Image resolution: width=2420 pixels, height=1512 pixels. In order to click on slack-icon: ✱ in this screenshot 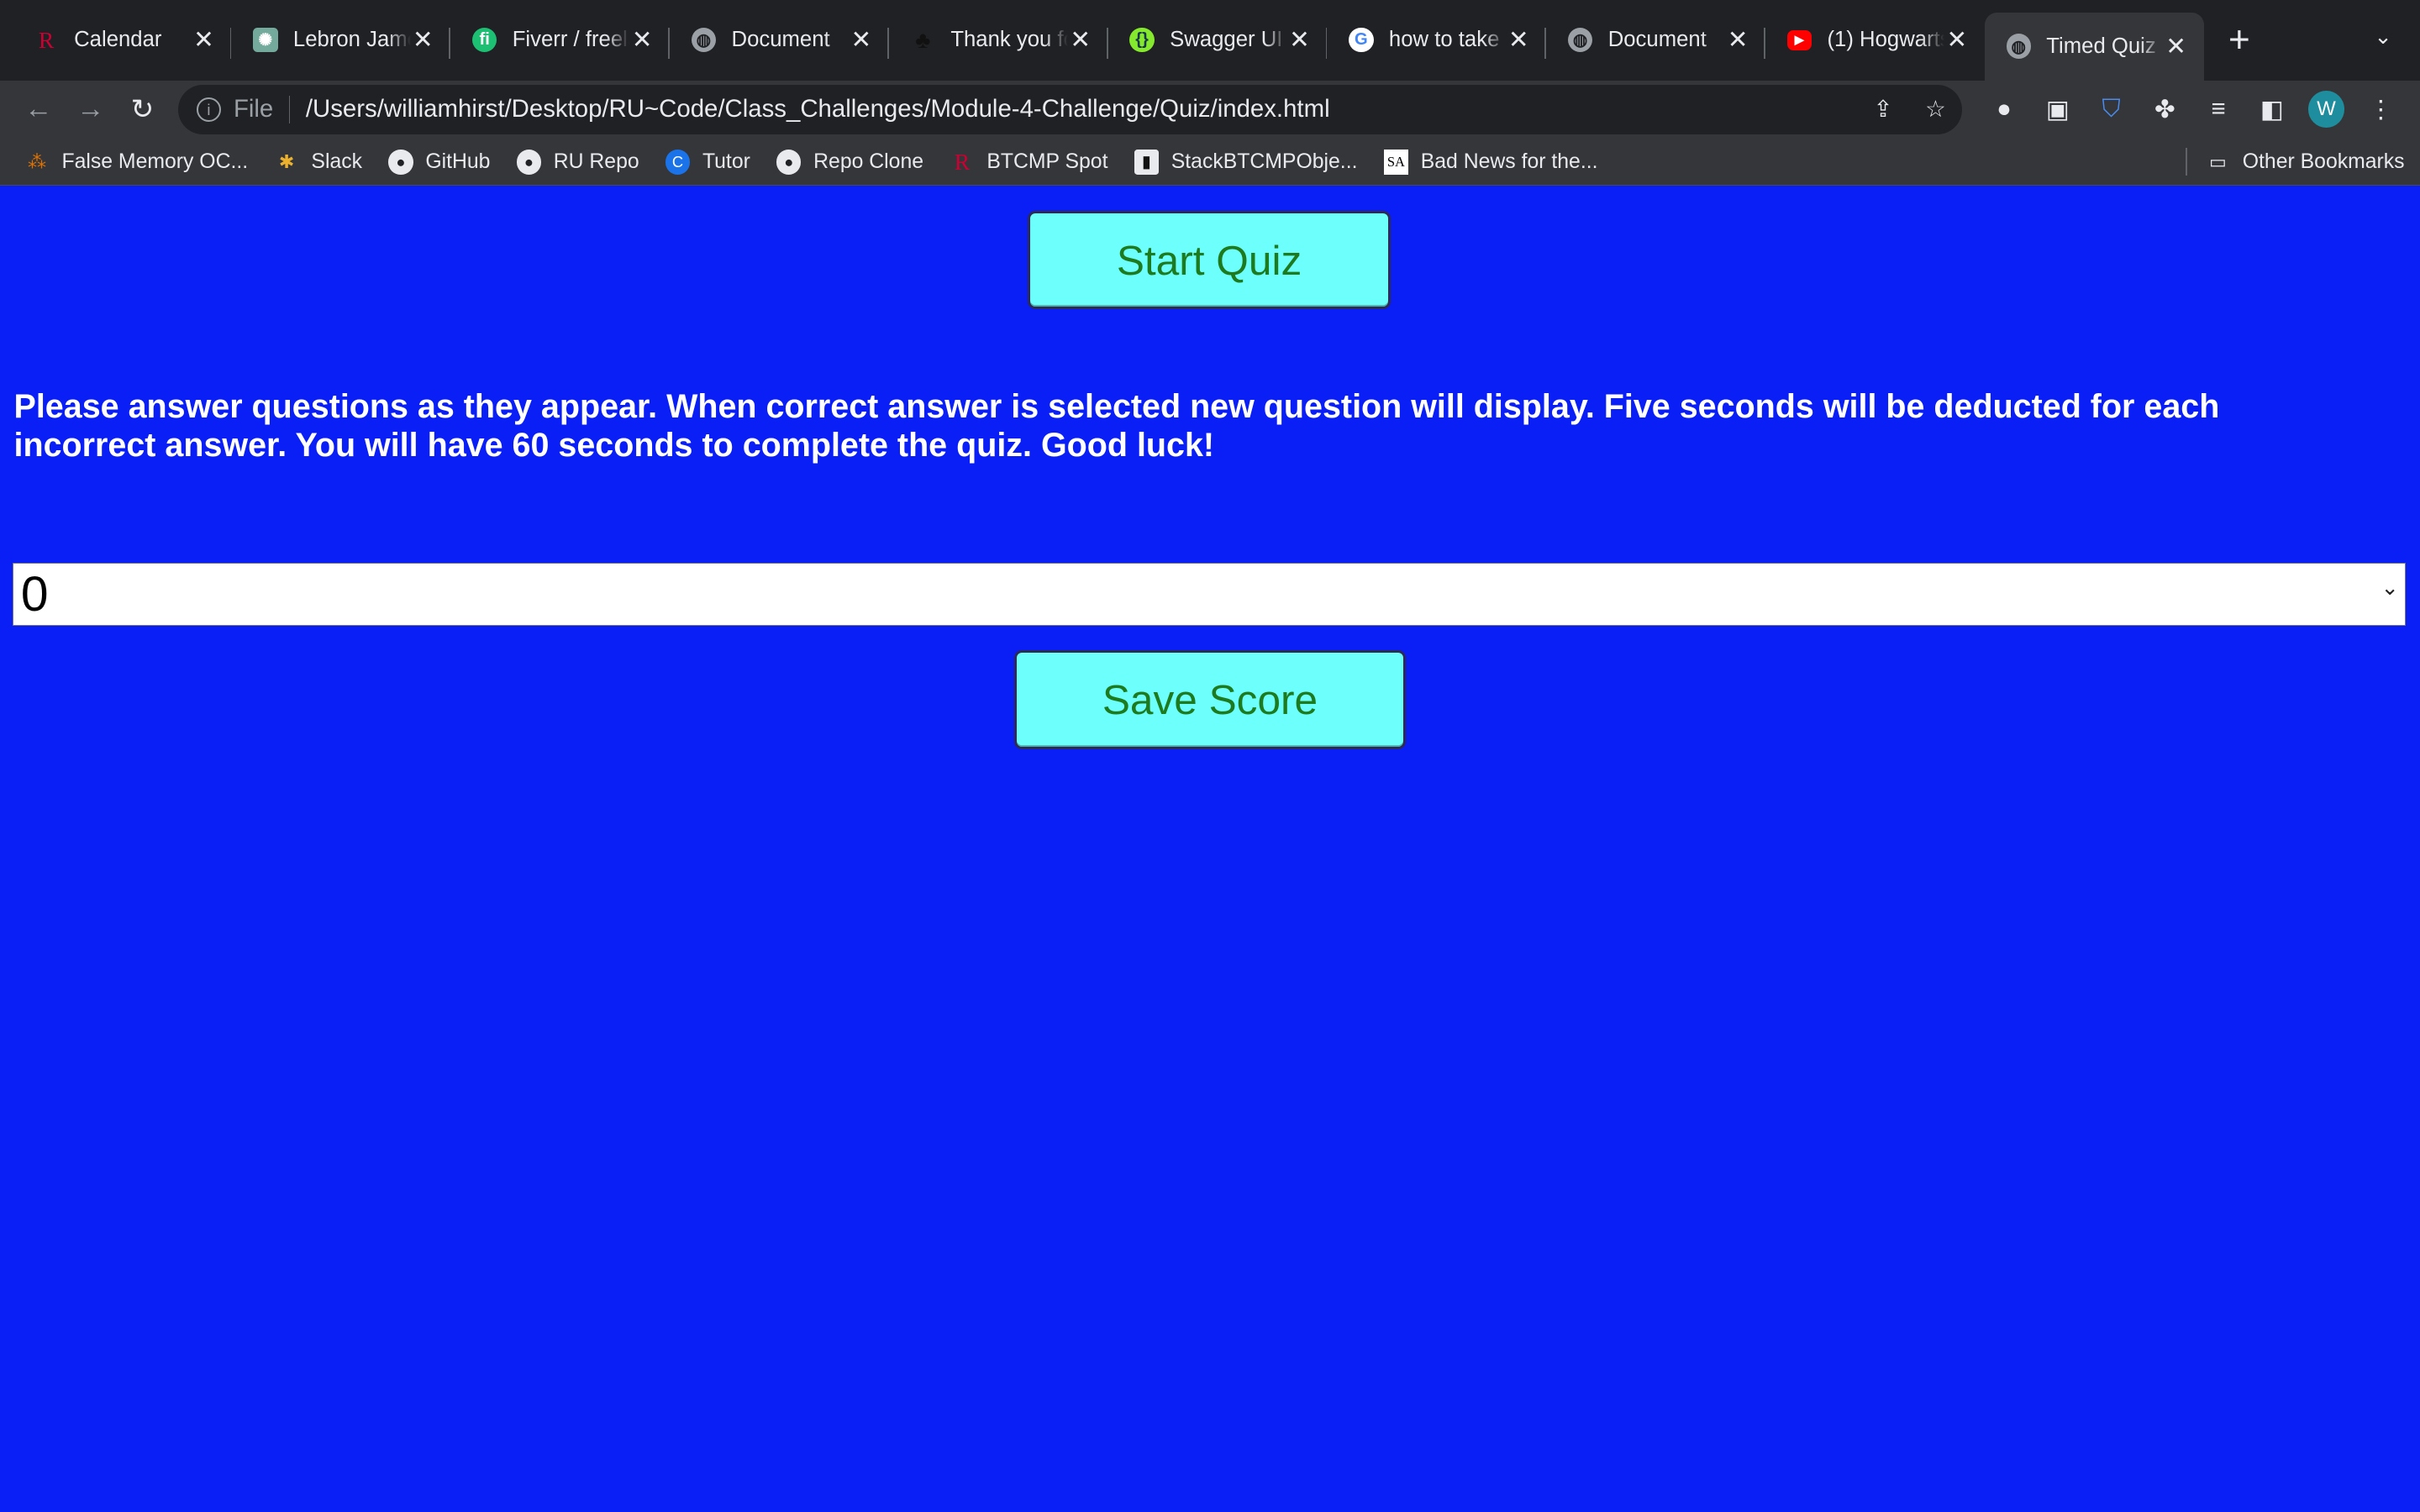, I will do `click(286, 161)`.